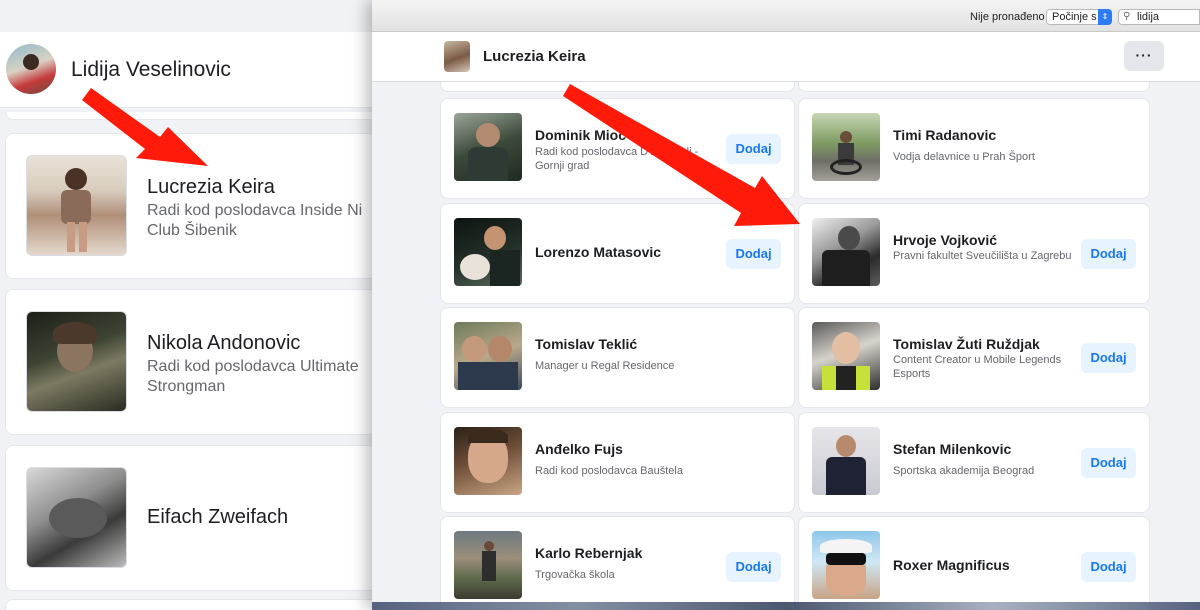 The image size is (1200, 610). Describe the element at coordinates (211, 187) in the screenshot. I see `friend-name: Lucrezia Keira` at that location.